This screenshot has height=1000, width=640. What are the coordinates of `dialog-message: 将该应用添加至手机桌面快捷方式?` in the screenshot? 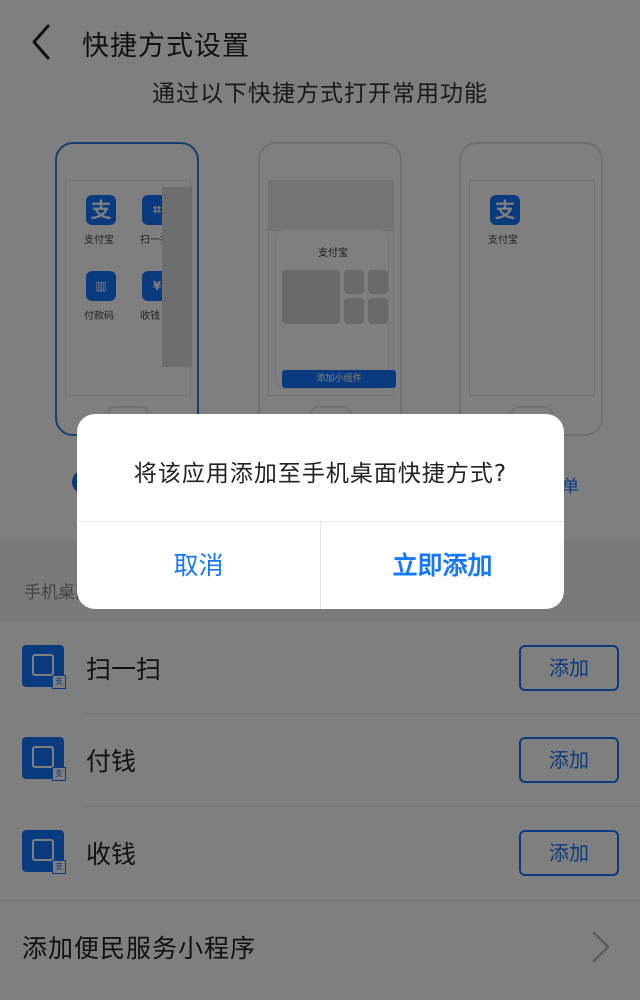 It's located at (320, 474).